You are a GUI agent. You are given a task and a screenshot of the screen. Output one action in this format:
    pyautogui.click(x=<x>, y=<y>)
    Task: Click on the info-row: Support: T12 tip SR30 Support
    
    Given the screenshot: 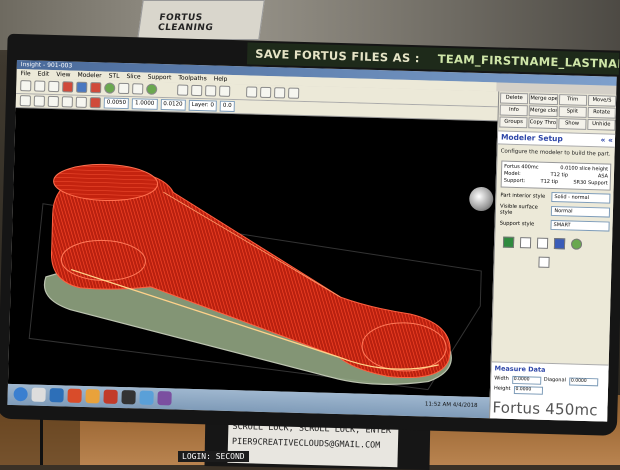 What is the action you would take?
    pyautogui.click(x=556, y=183)
    